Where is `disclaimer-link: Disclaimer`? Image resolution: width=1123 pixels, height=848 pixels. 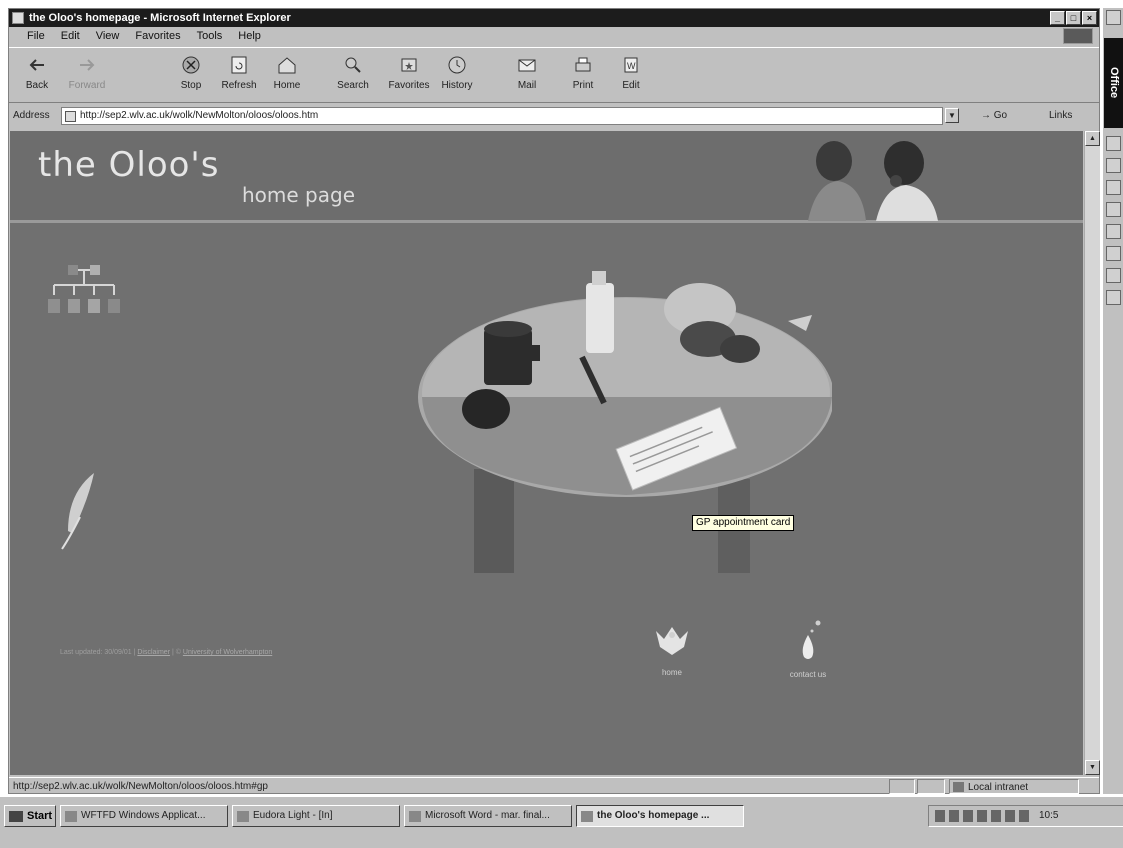
disclaimer-link: Disclaimer is located at coordinates (153, 652).